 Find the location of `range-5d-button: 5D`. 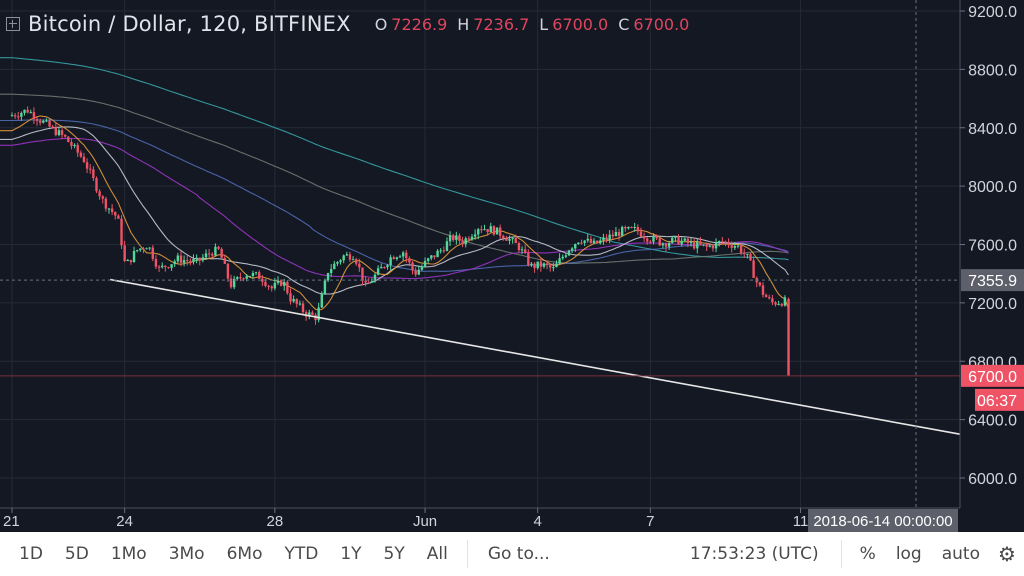

range-5d-button: 5D is located at coordinates (77, 554).